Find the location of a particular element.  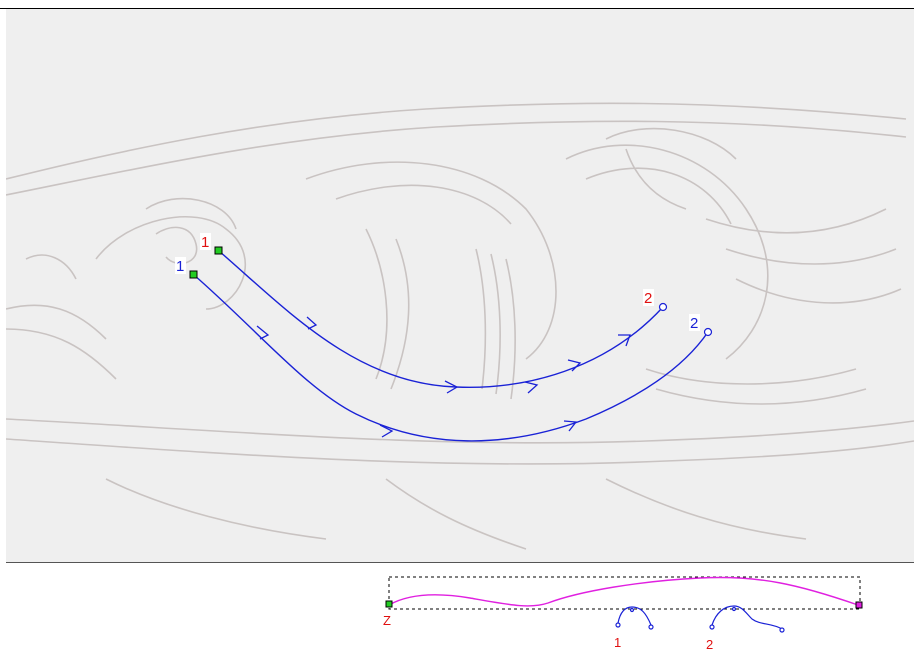

path-2-start-handle is located at coordinates (193, 274).